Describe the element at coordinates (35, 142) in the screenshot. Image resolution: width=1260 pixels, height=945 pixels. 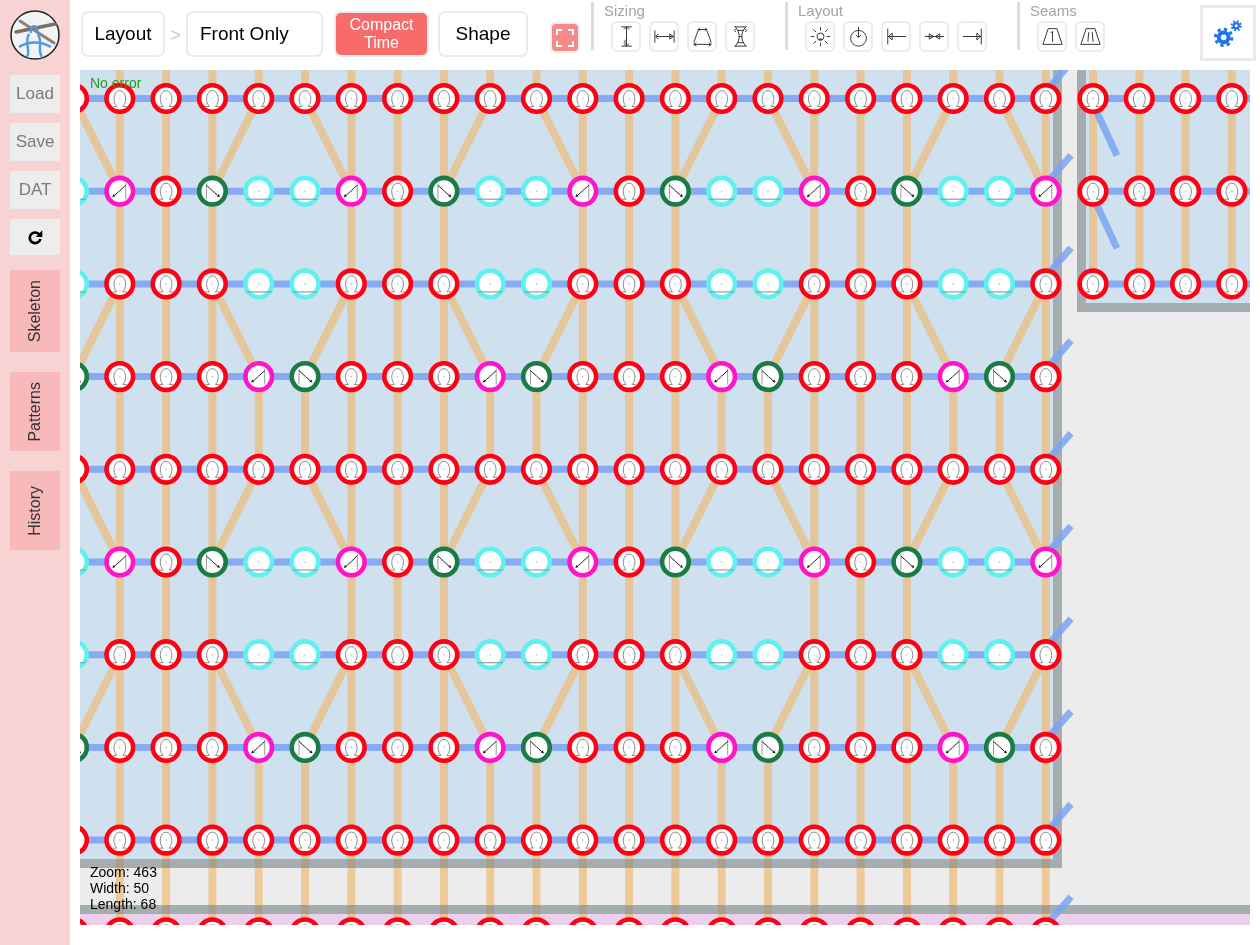
I see `sidebar-button: Save` at that location.